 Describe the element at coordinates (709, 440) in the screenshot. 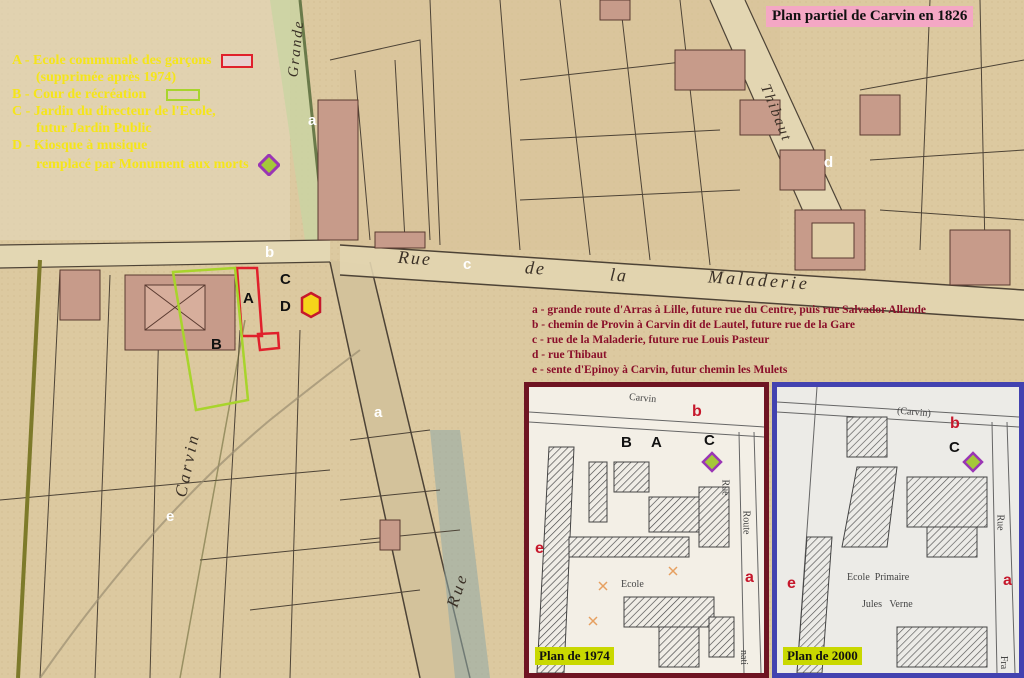

I see `plan1974-label-C: C` at that location.